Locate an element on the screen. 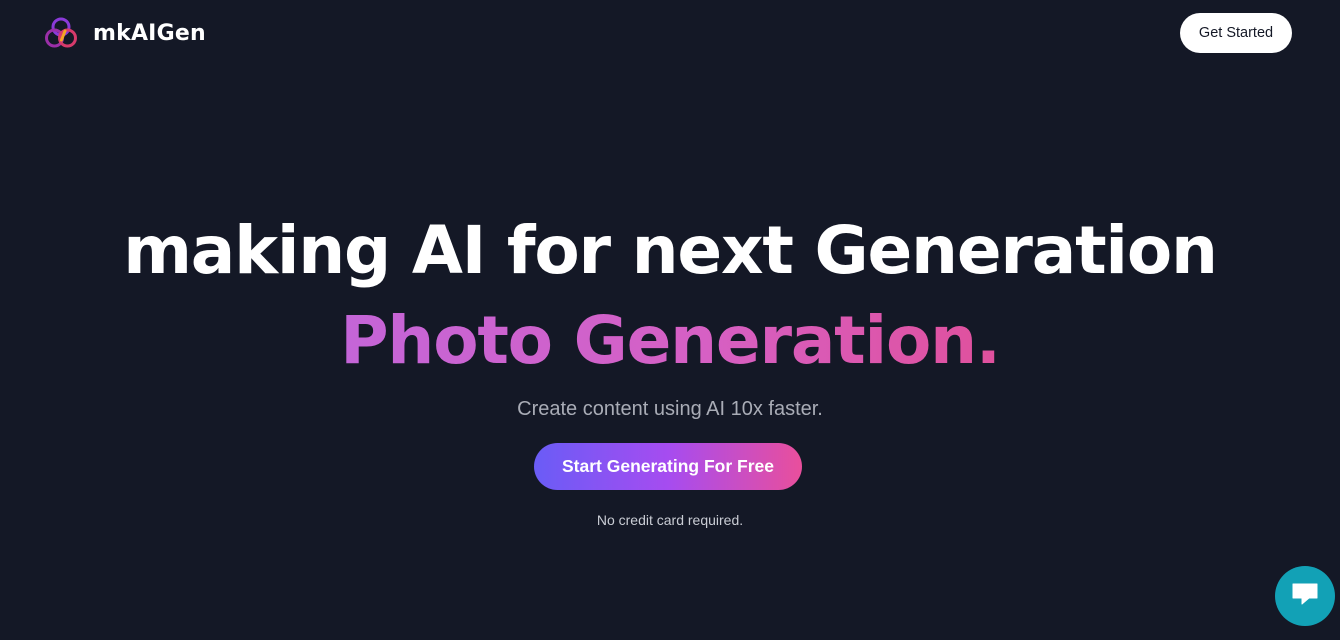 The height and width of the screenshot is (640, 1340). no-credit-card-note: No credit card required. is located at coordinates (670, 520).